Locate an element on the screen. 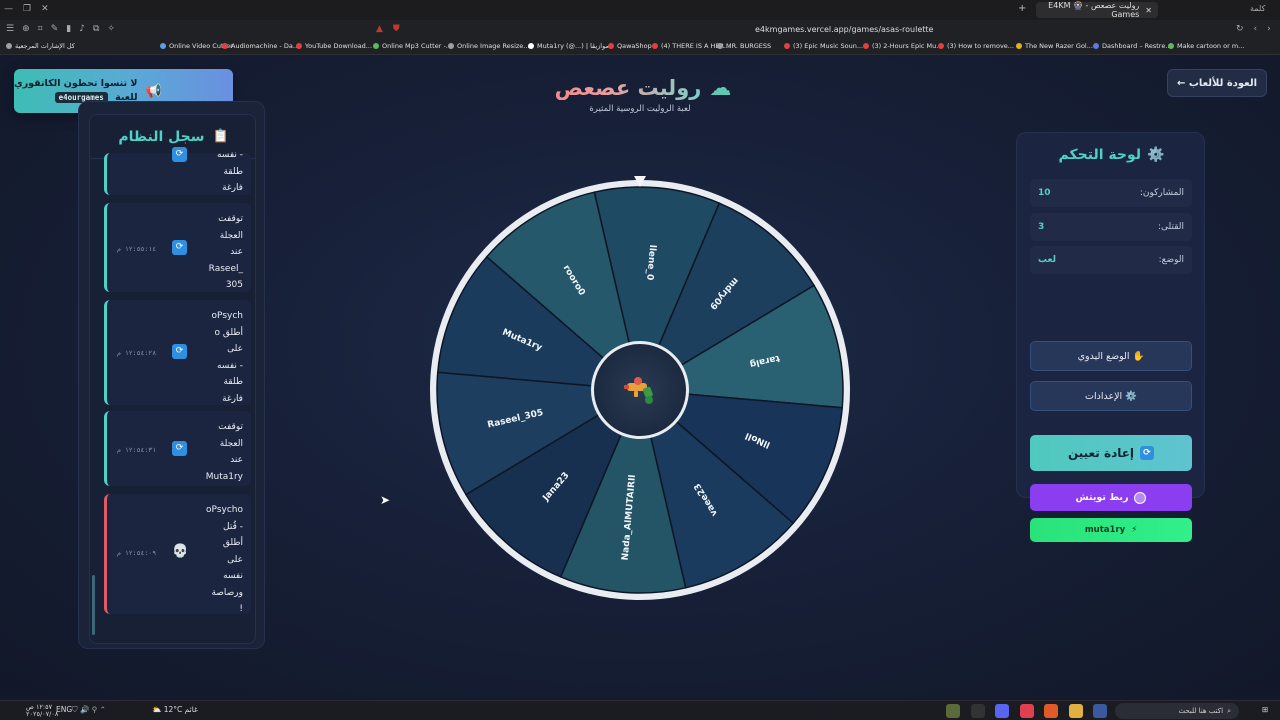 The height and width of the screenshot is (720, 1280). reset-button: ⟳ إعادة تعيين is located at coordinates (1111, 453).